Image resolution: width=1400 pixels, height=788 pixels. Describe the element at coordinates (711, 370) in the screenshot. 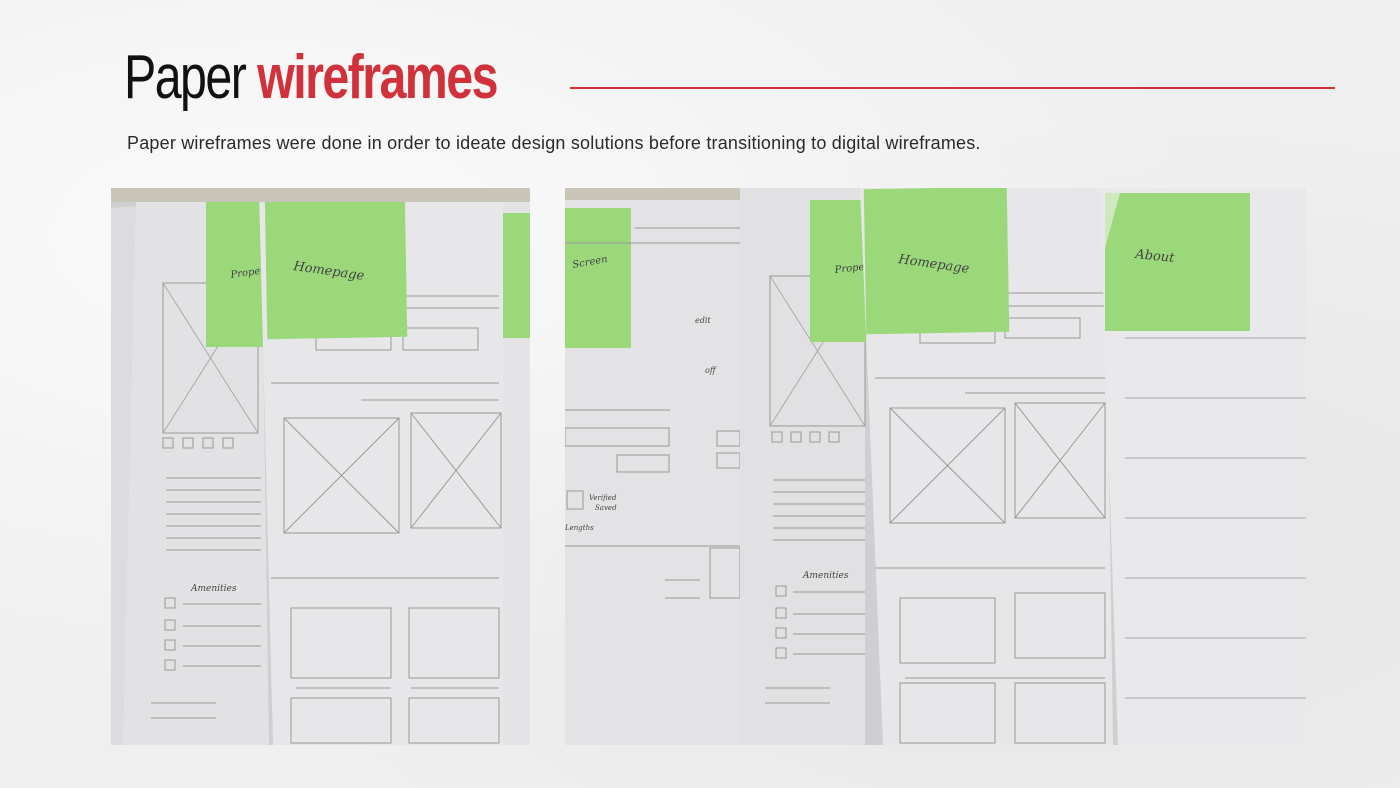

I see `small-label: off` at that location.